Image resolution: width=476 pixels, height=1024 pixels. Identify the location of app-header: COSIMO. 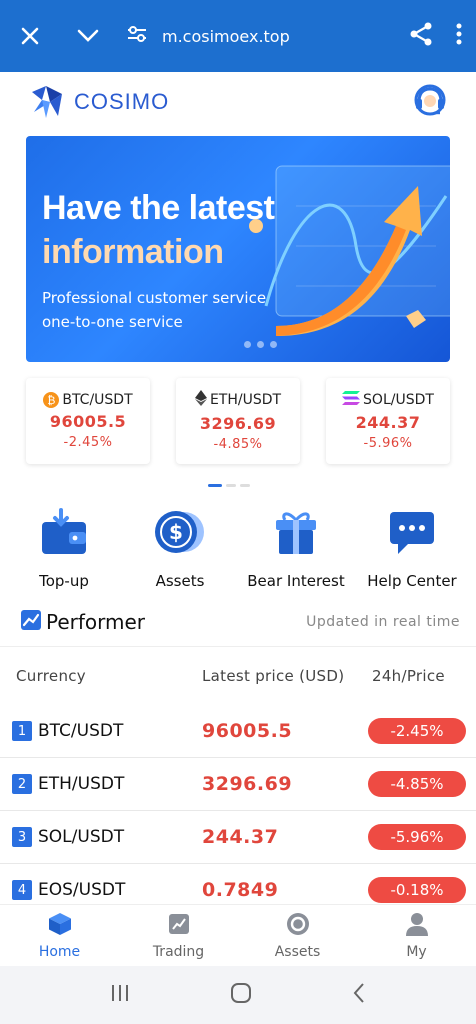
(238, 102).